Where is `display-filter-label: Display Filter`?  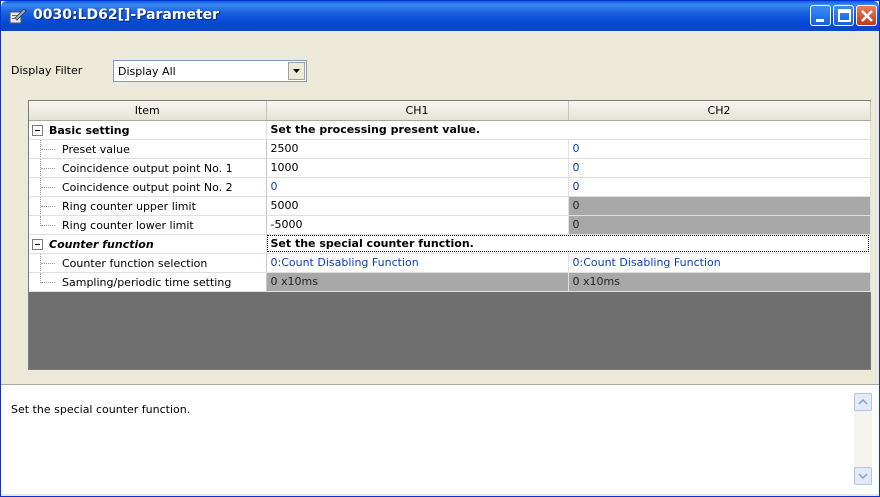
display-filter-label: Display Filter is located at coordinates (47, 70).